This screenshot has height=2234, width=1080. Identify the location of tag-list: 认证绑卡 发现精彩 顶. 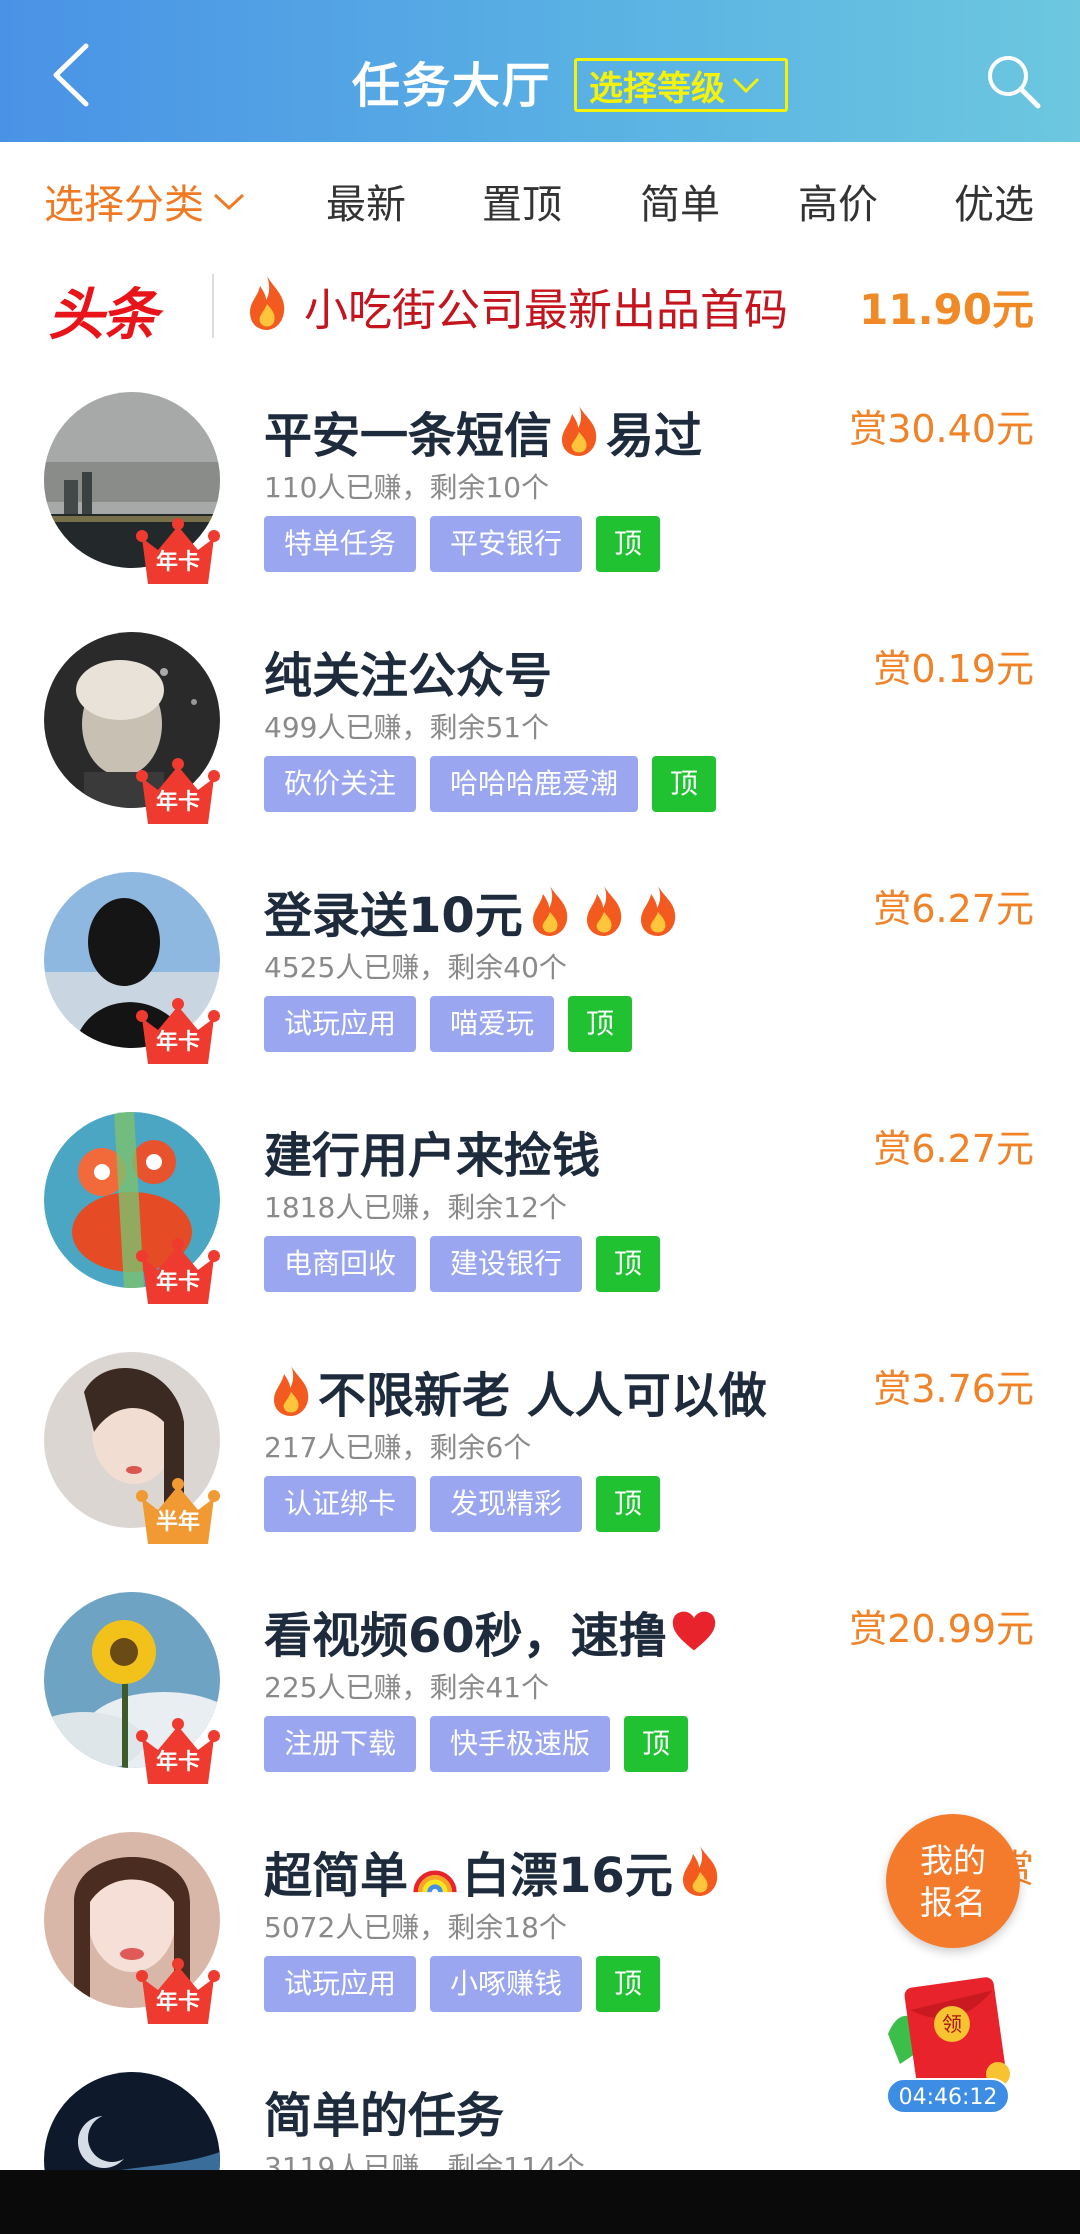
(462, 1504).